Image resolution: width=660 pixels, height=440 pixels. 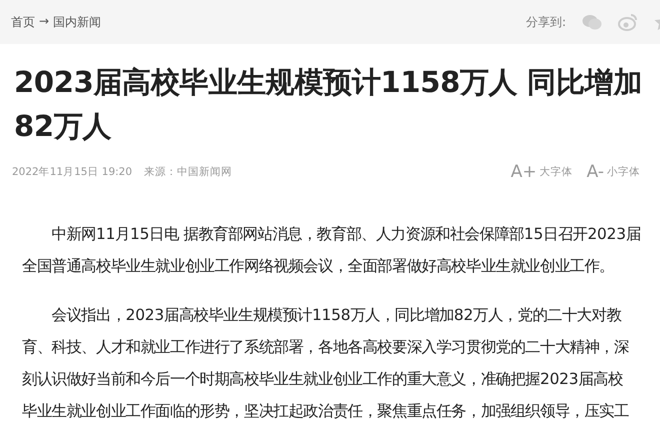 I want to click on breadcrumb-link: 国内新闻, so click(x=77, y=22).